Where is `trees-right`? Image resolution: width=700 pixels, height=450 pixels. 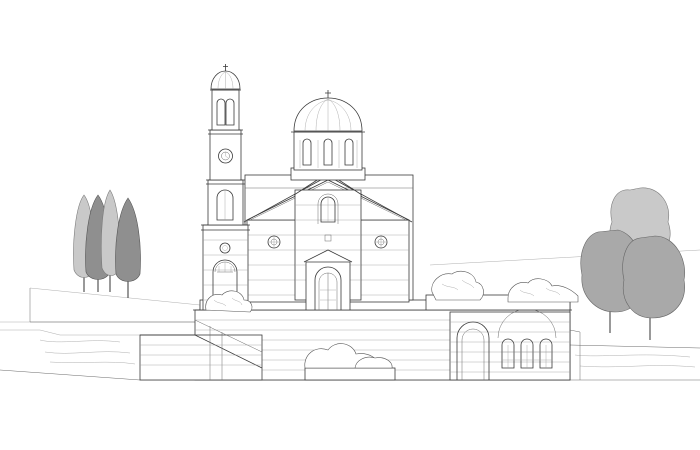 trees-right is located at coordinates (633, 263).